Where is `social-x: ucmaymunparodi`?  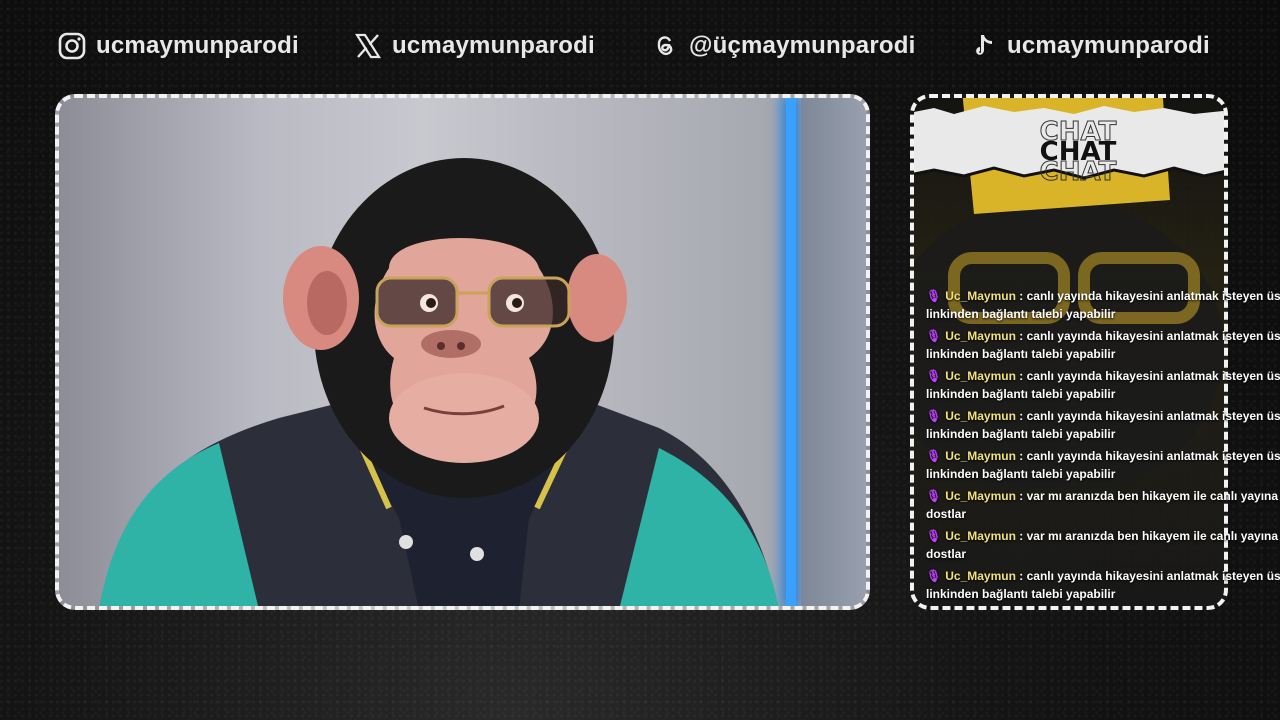 social-x: ucmaymunparodi is located at coordinates (474, 46).